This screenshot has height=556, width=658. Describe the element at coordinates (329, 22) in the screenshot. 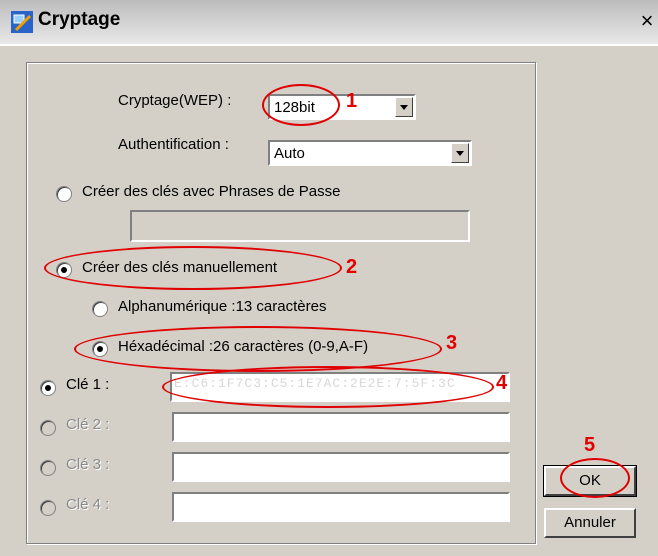

I see `title-bar: Cryptage ×` at that location.